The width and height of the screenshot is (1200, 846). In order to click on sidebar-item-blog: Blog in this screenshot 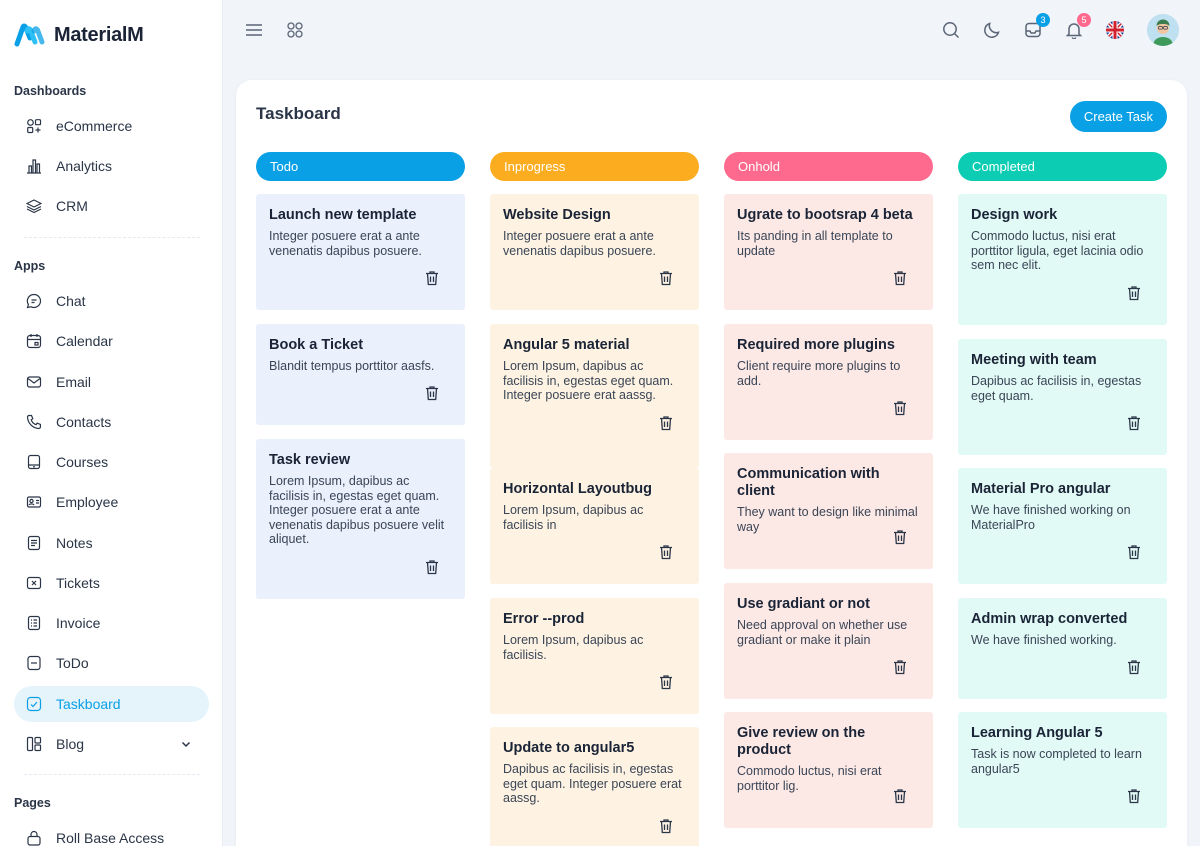, I will do `click(111, 744)`.